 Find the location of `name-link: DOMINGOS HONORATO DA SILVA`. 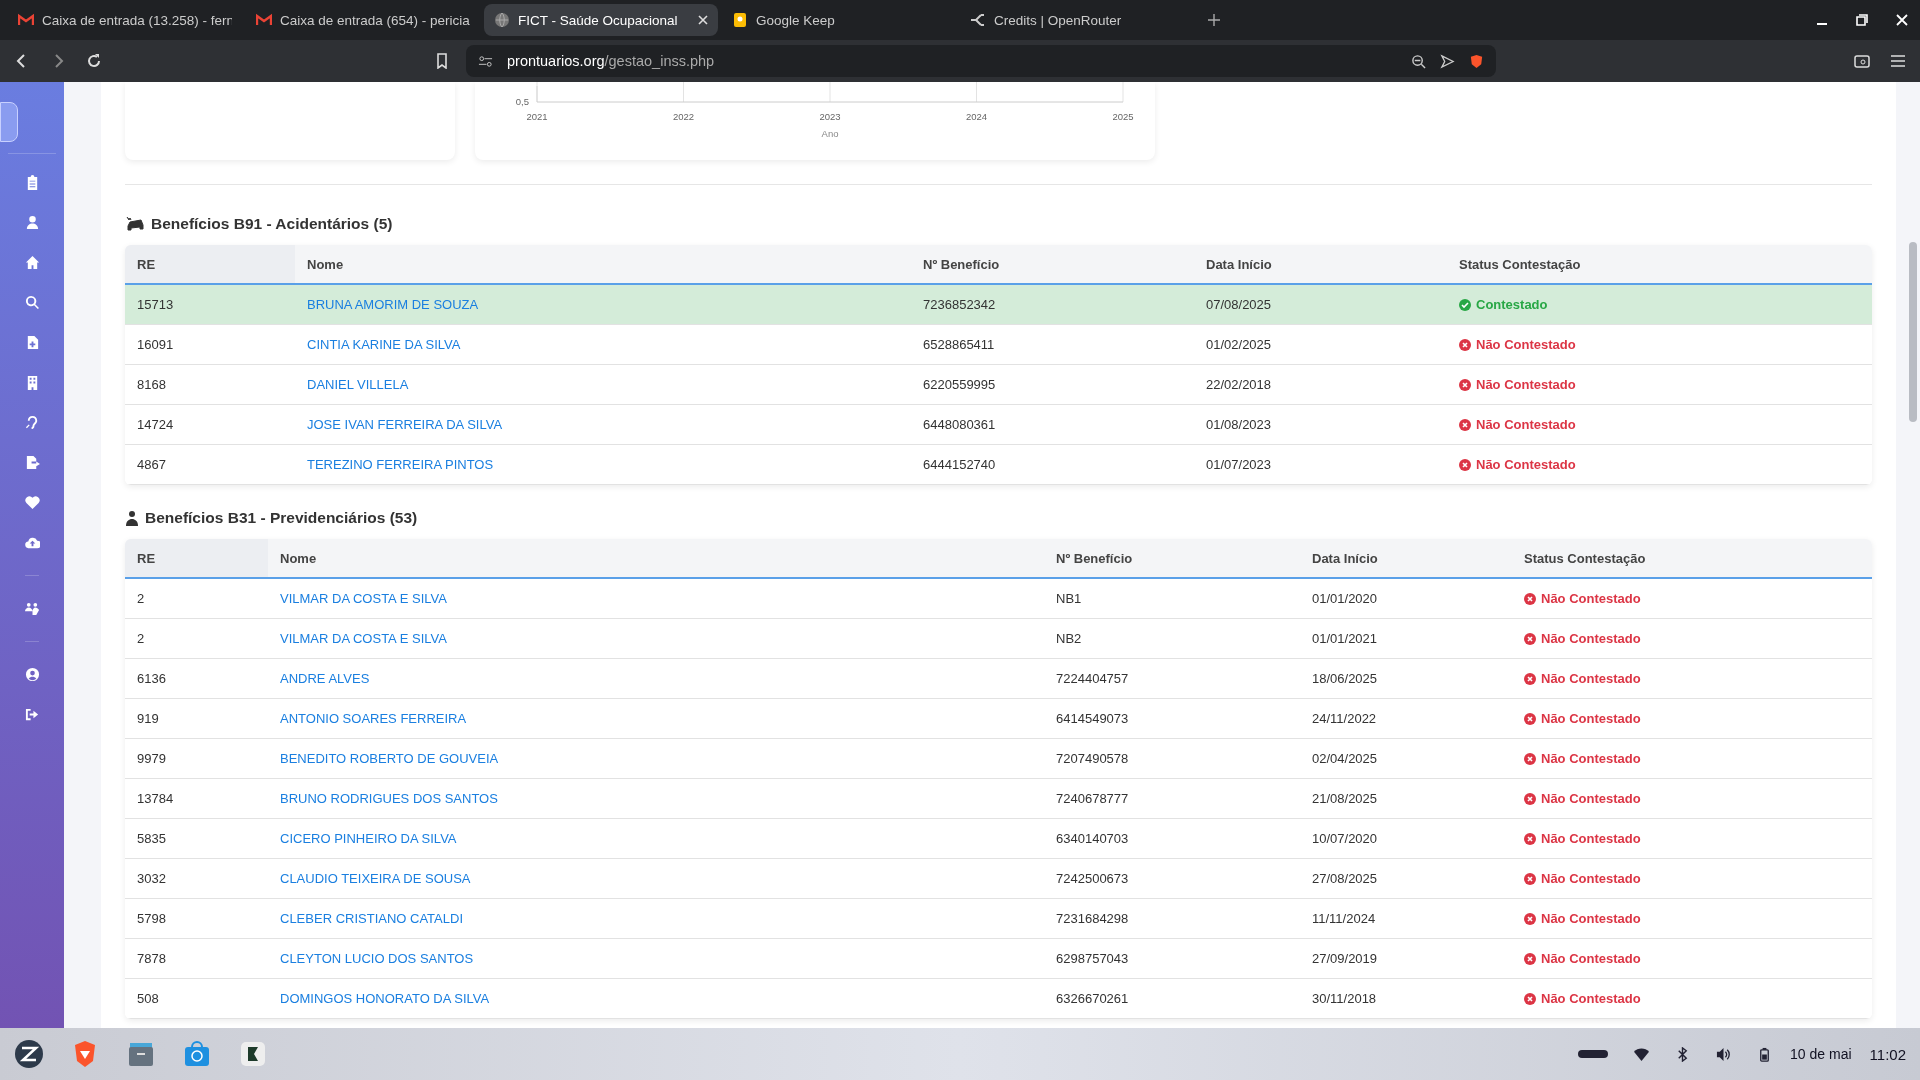

name-link: DOMINGOS HONORATO DA SILVA is located at coordinates (385, 998).